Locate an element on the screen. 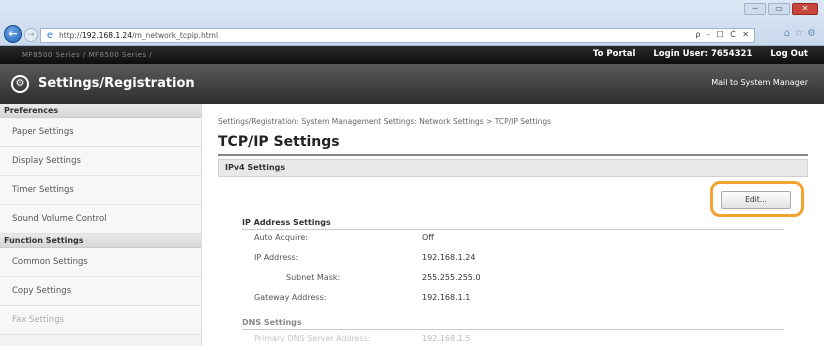 The height and width of the screenshot is (350, 824). row-value: 192.168.1.1 is located at coordinates (446, 297).